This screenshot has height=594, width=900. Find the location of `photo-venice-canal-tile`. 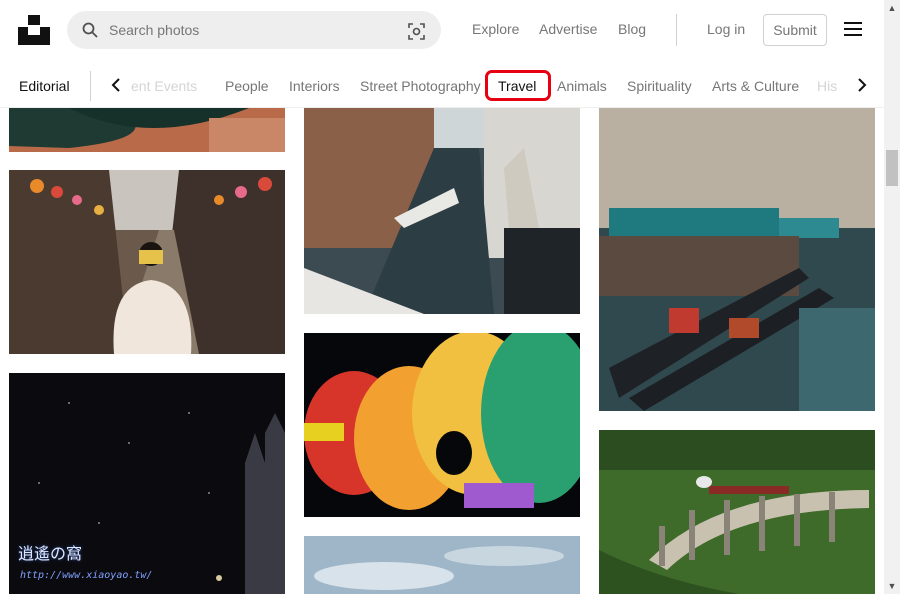

photo-venice-canal-tile is located at coordinates (442, 211).